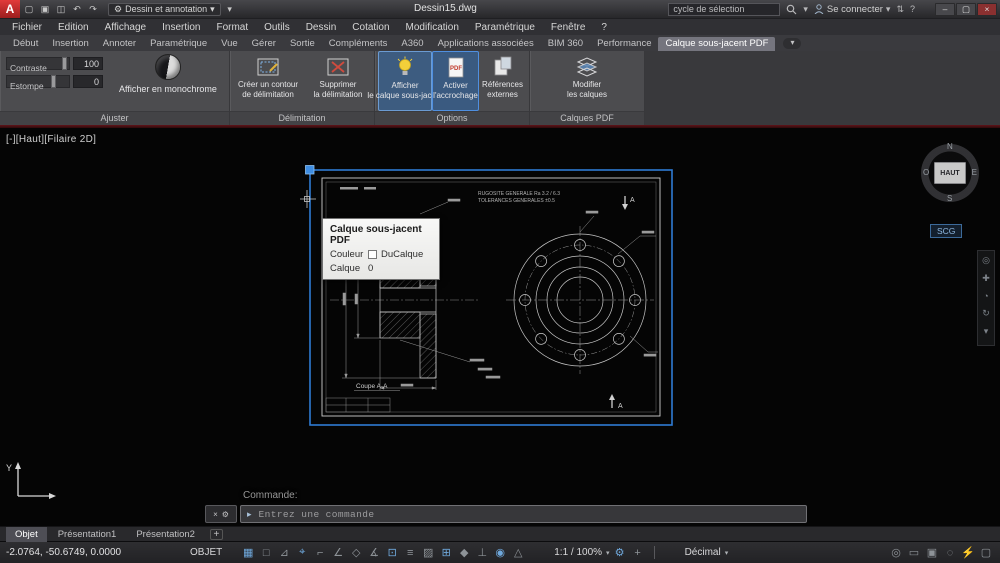 The image size is (1000, 563). Describe the element at coordinates (178, 44) in the screenshot. I see `tab-parametrique: Paramétrique` at that location.